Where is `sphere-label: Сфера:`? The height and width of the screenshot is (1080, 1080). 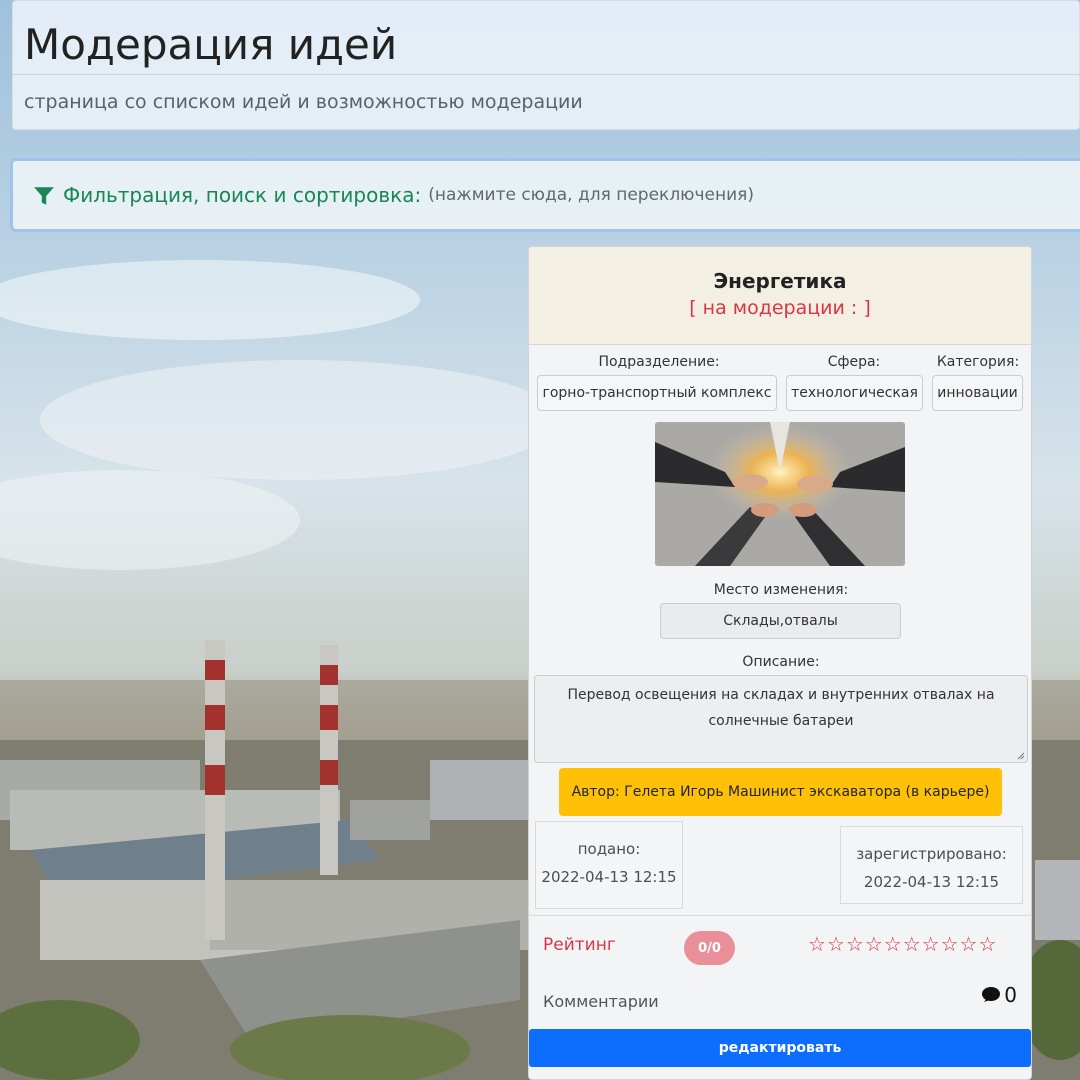
sphere-label: Сфера: is located at coordinates (854, 362).